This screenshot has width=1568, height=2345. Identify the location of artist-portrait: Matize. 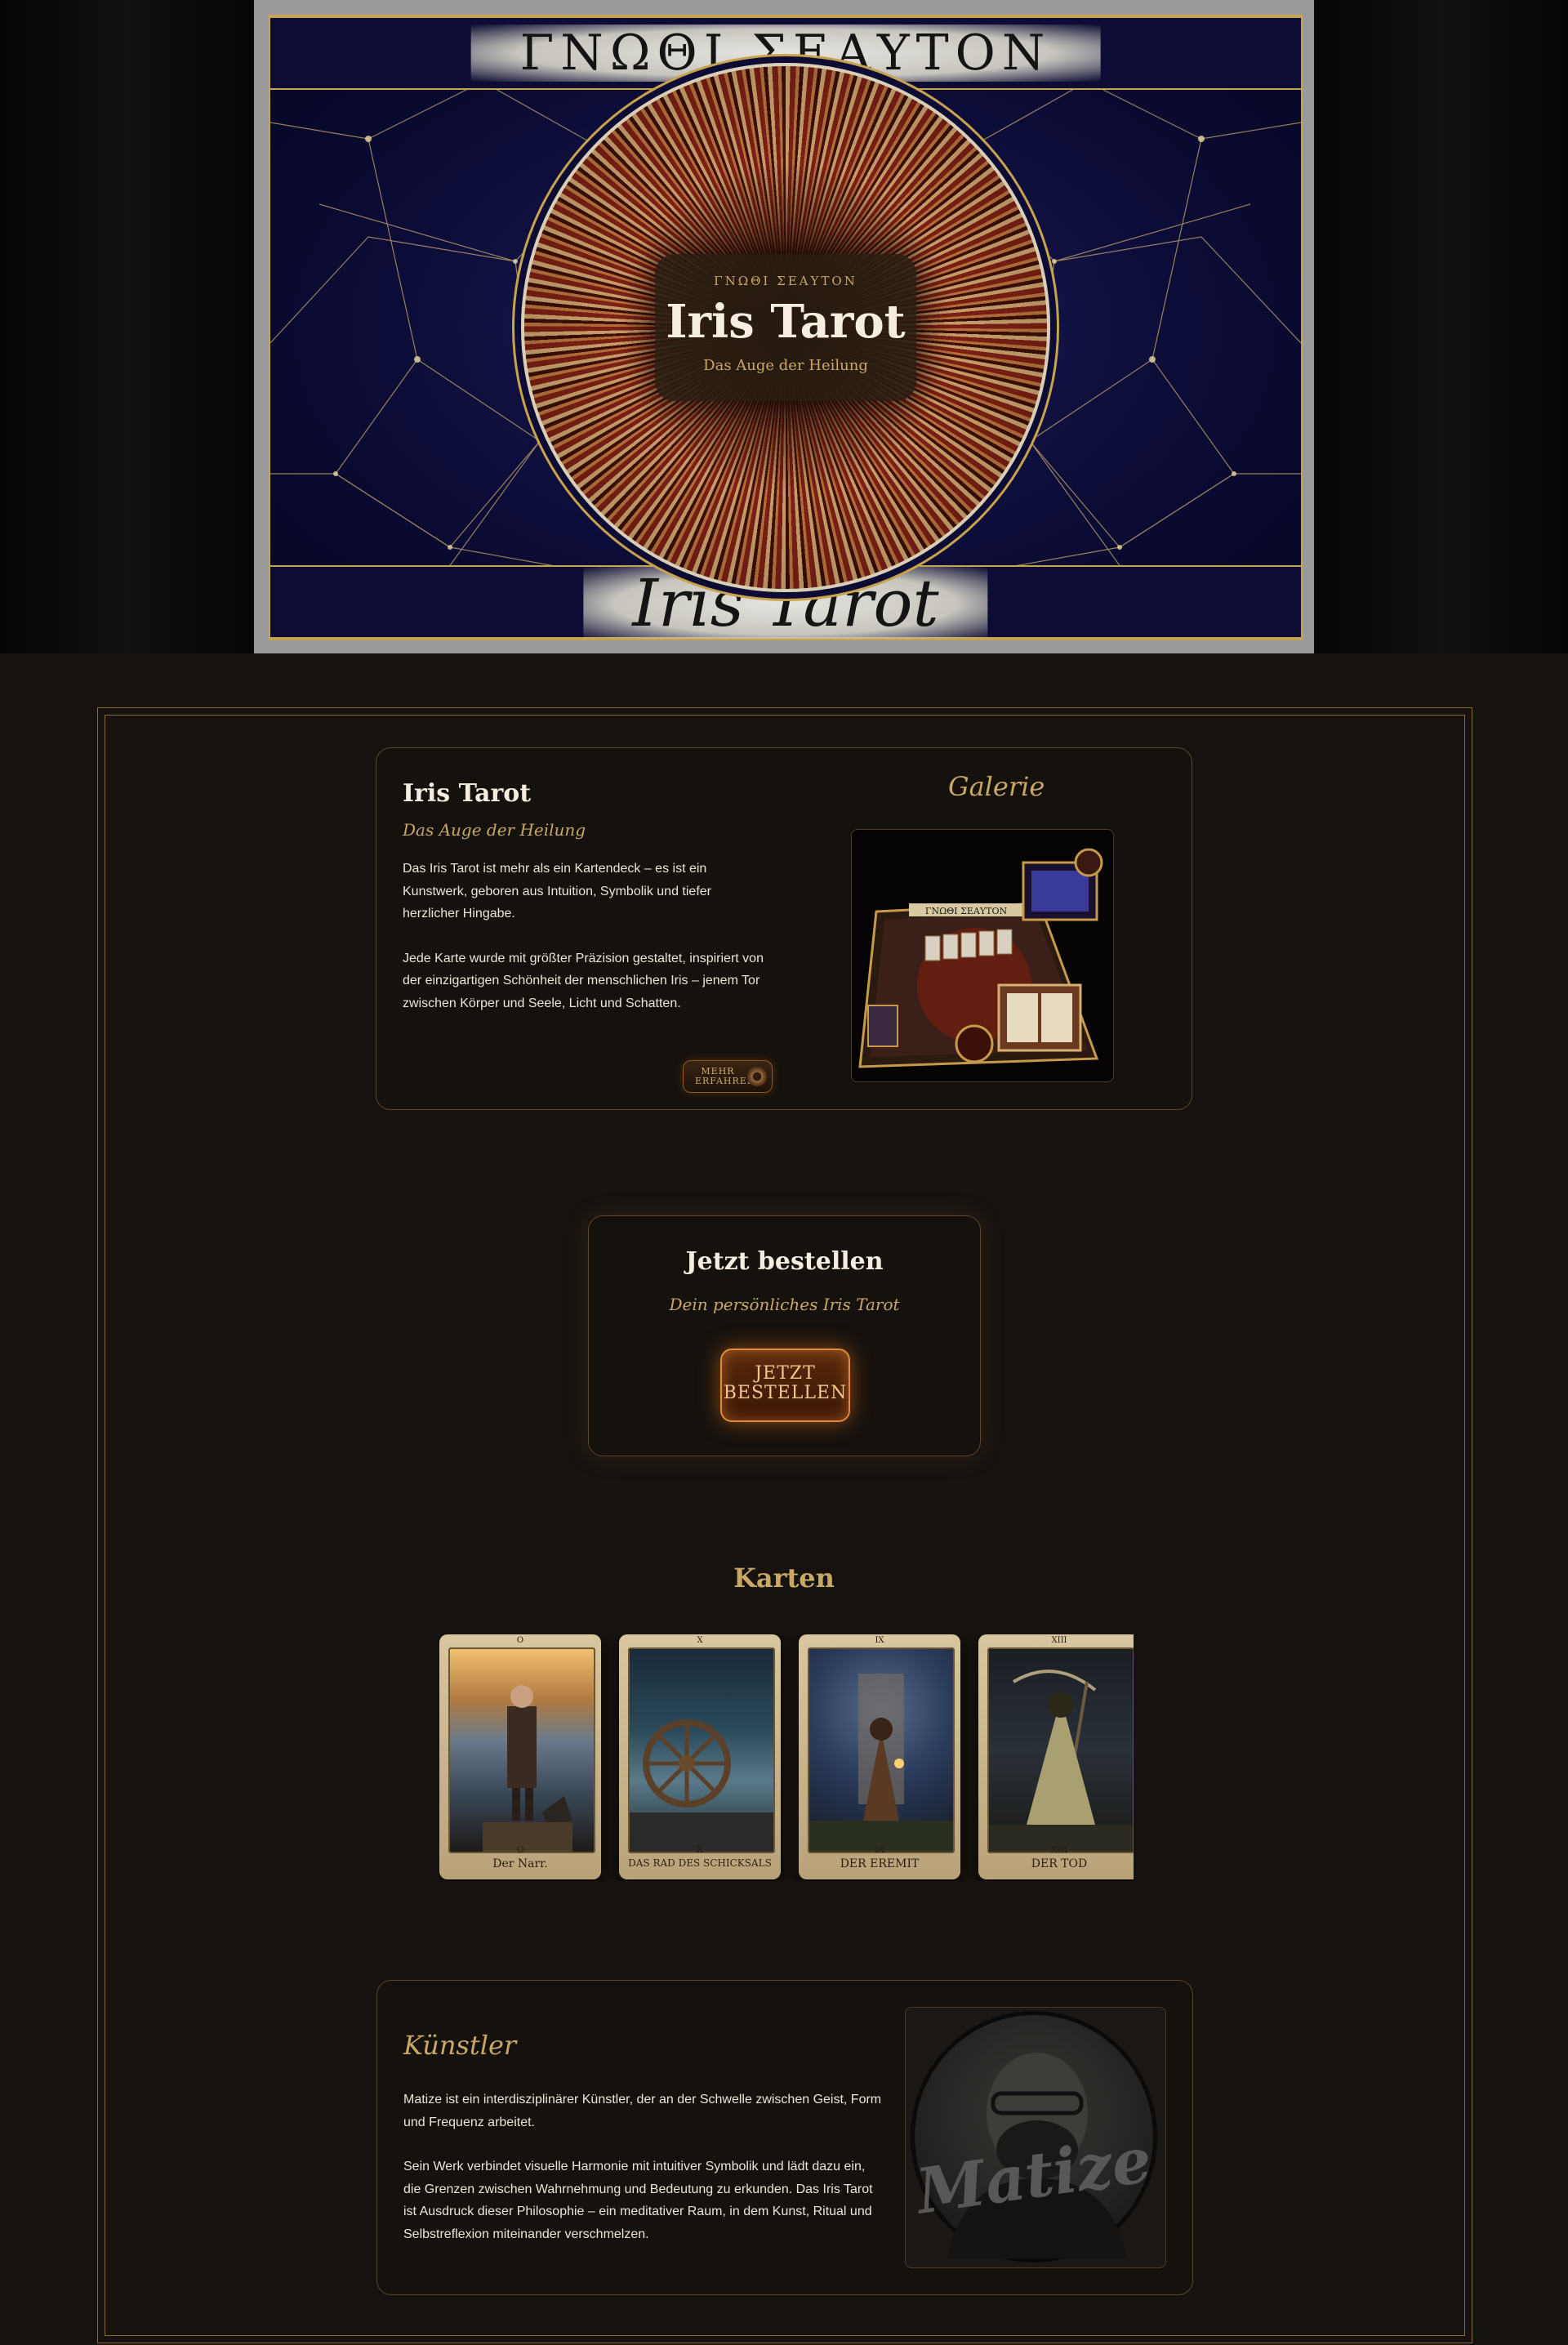
(1034, 2137).